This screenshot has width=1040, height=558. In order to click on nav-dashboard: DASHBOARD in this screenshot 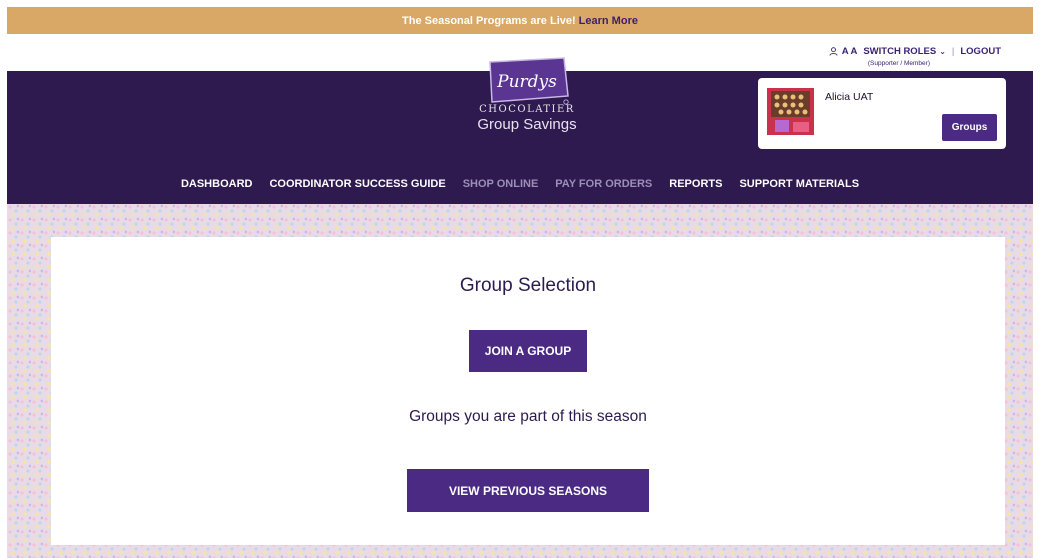, I will do `click(217, 184)`.